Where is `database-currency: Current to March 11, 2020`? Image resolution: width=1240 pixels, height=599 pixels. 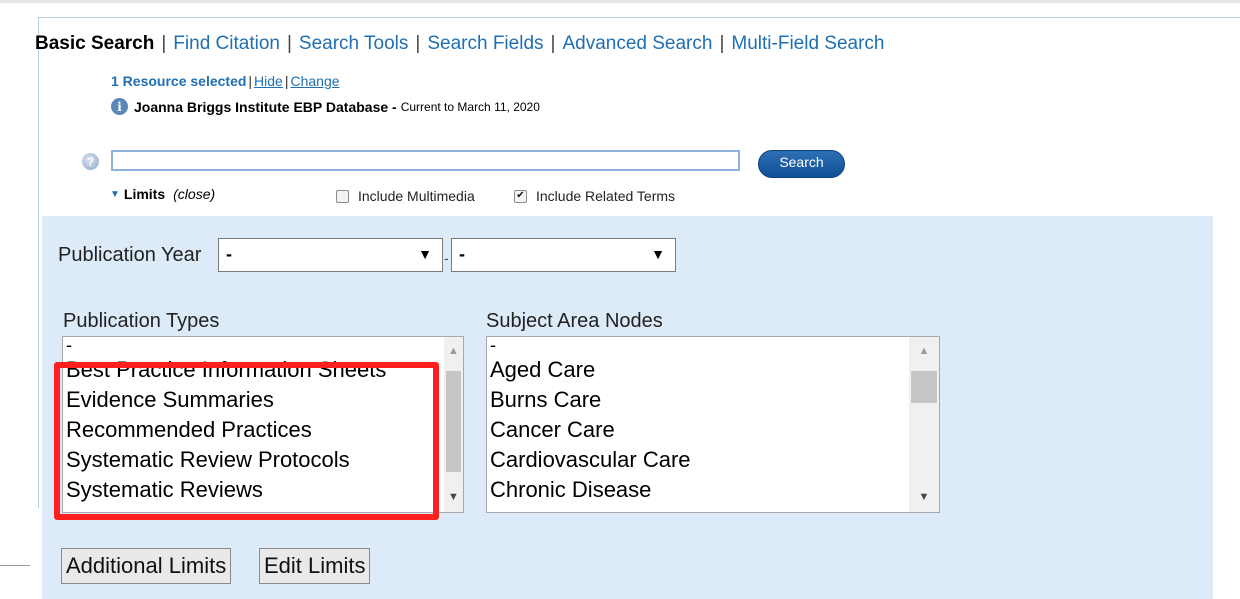
database-currency: Current to March 11, 2020 is located at coordinates (470, 106).